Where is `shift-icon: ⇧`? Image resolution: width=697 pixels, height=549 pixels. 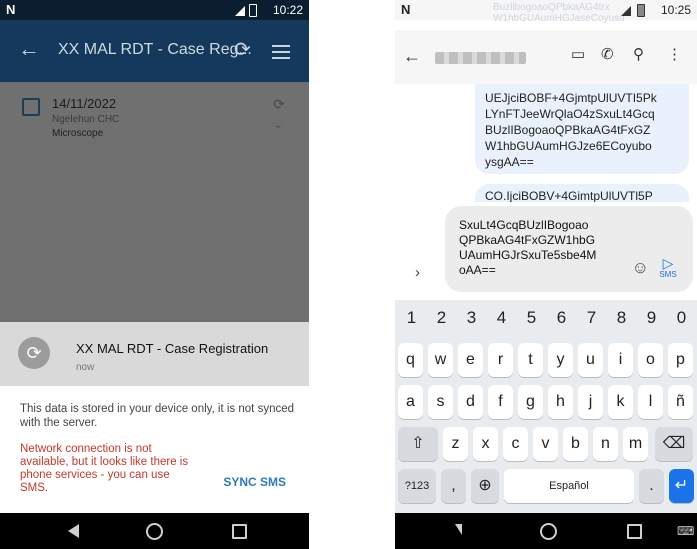
shift-icon: ⇧ is located at coordinates (418, 444).